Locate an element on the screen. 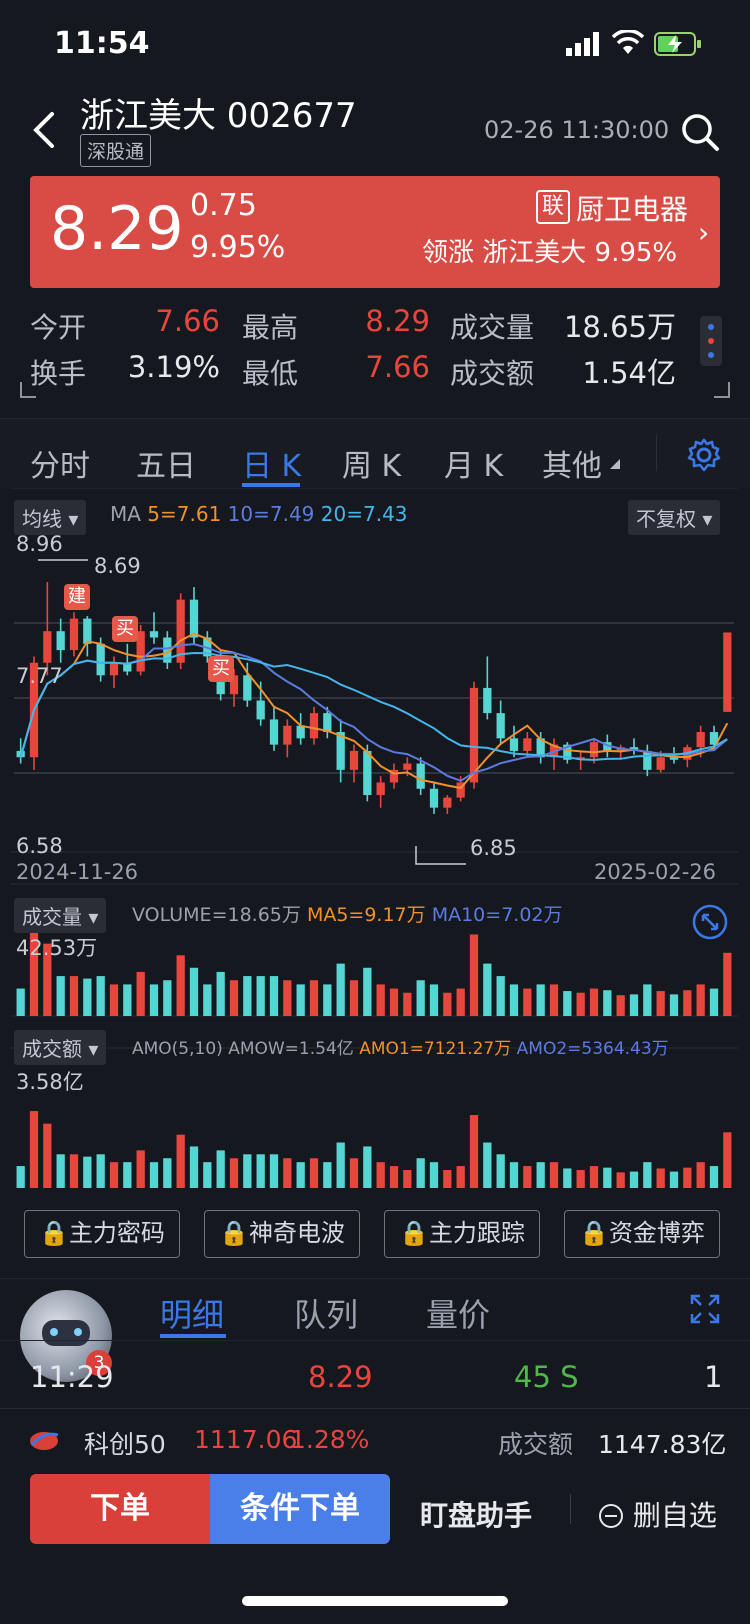 The height and width of the screenshot is (1624, 750). conditional-order-button: 条件下单 is located at coordinates (300, 1509).